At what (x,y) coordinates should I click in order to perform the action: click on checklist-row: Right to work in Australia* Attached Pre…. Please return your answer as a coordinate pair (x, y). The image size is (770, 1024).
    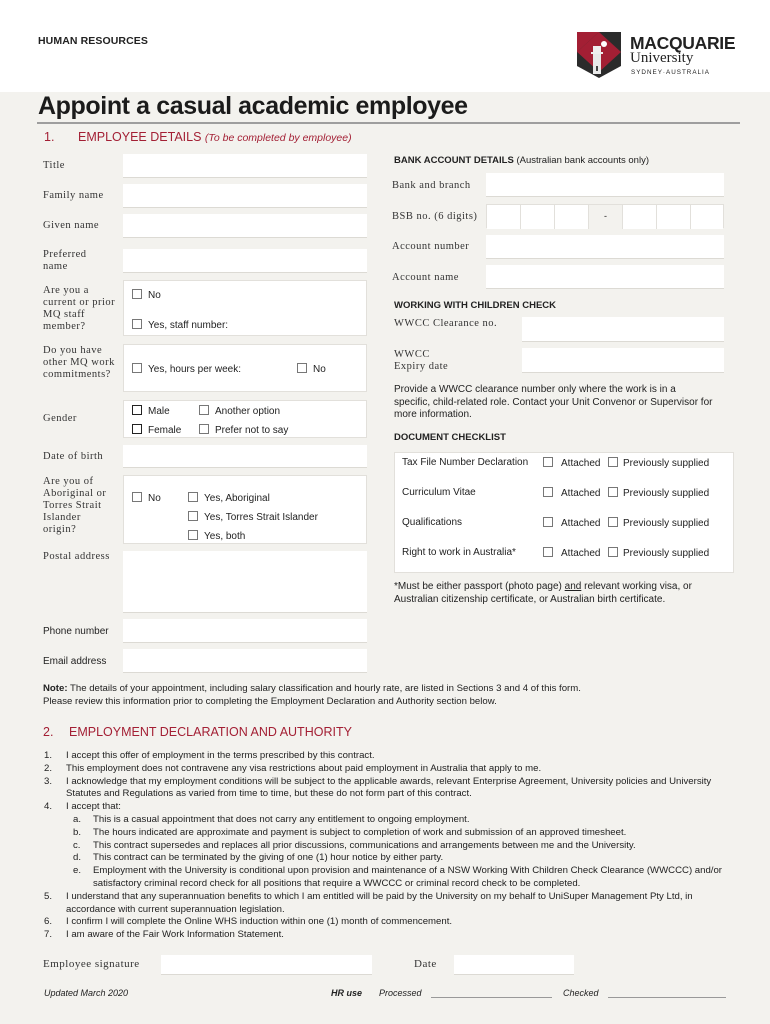
    Looking at the image, I should click on (556, 553).